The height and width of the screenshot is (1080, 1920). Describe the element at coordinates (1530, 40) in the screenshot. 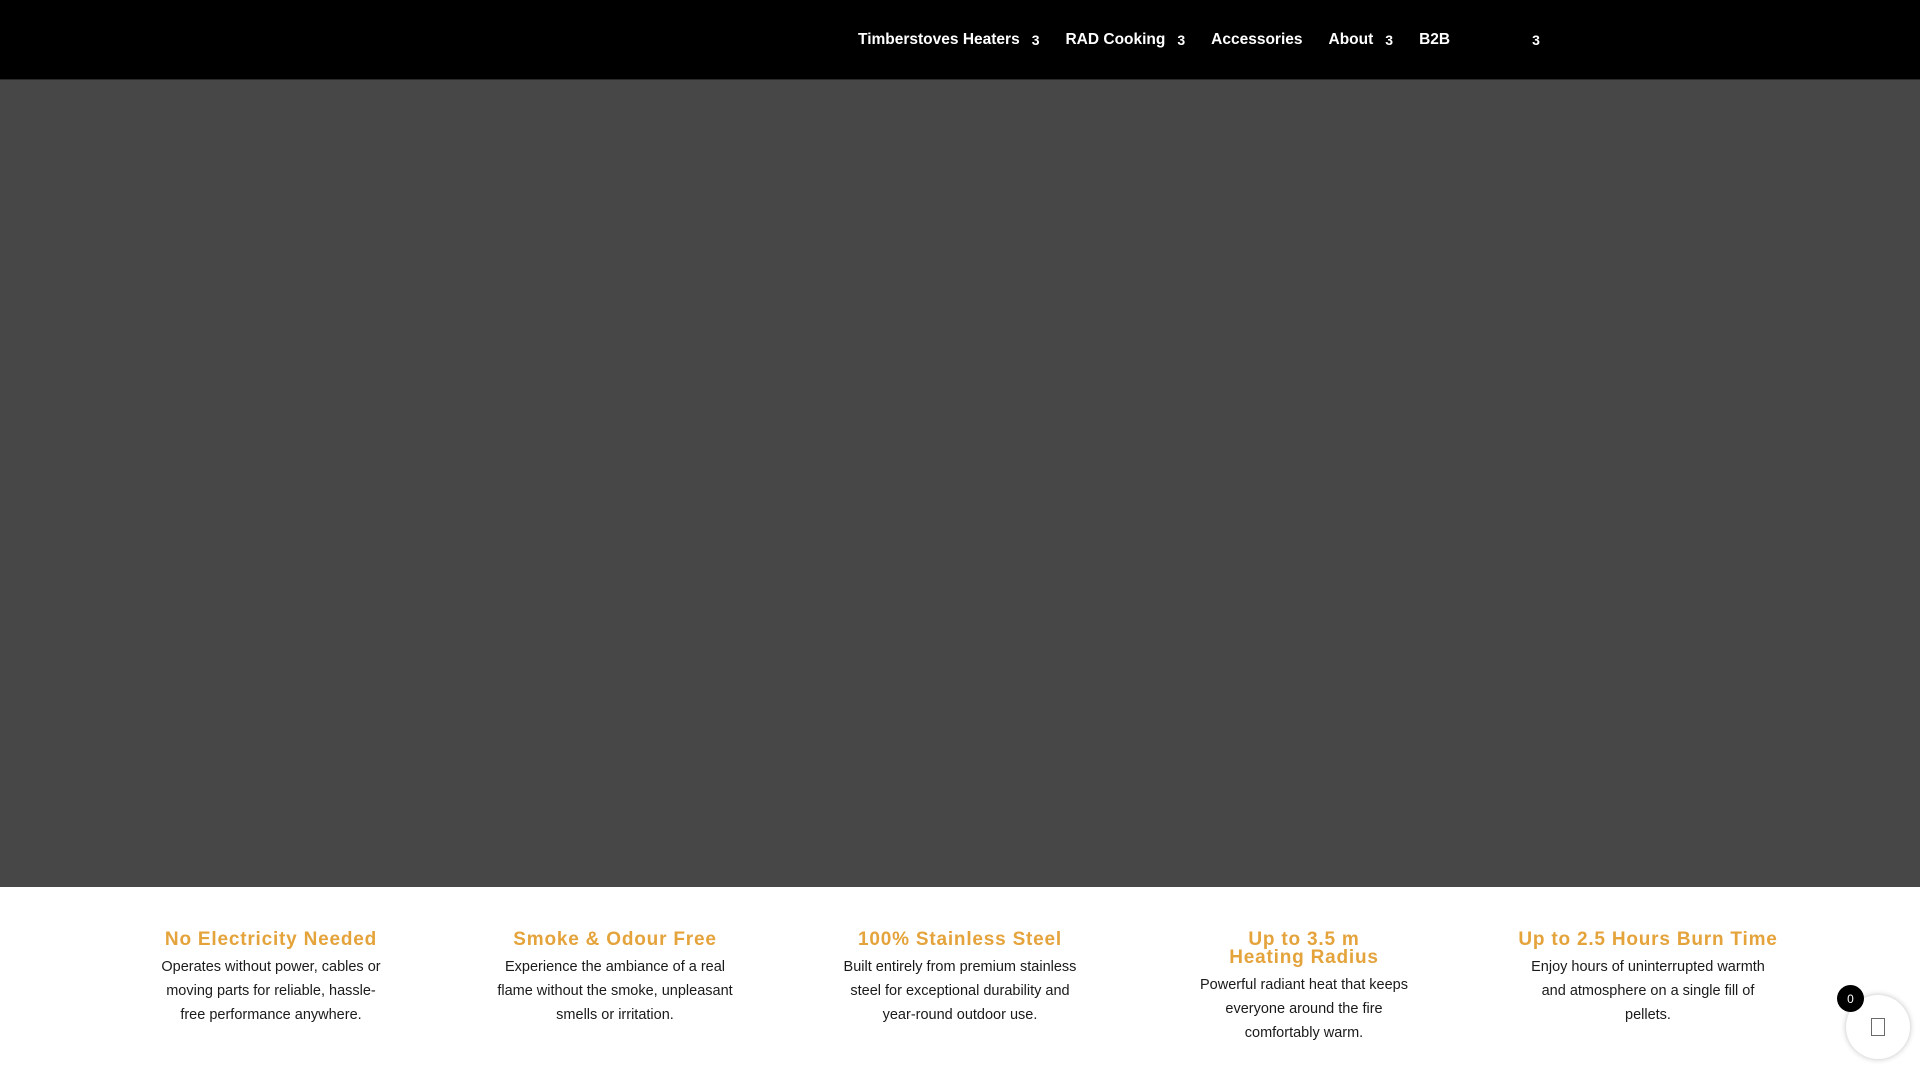

I see `language-switcher: 3` at that location.